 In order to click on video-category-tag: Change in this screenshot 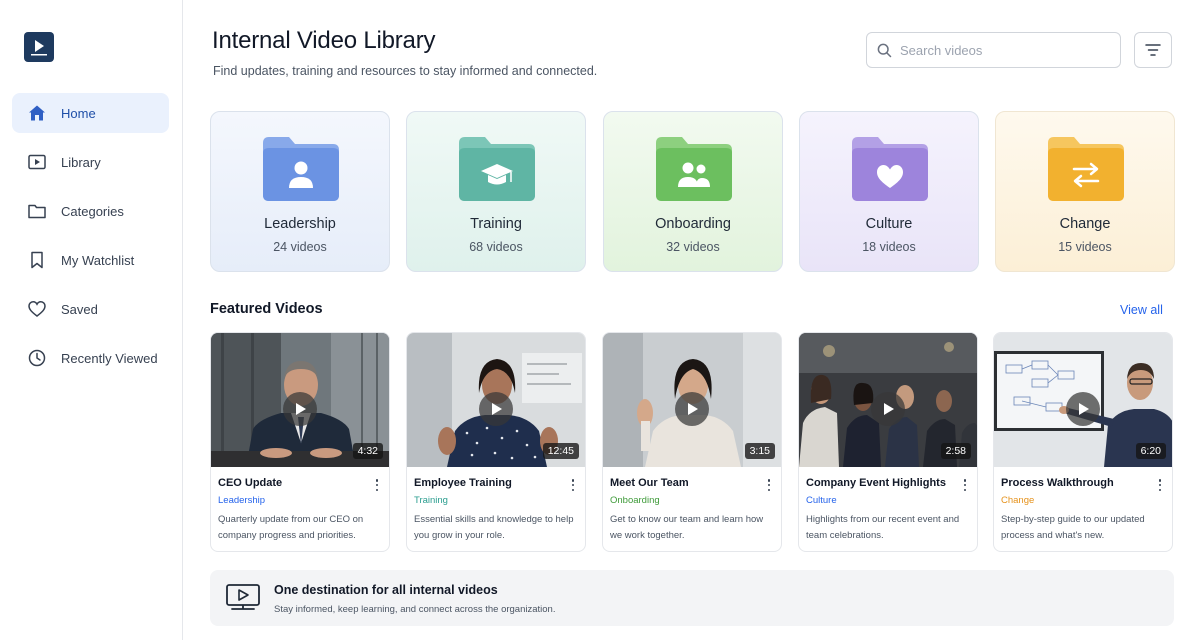, I will do `click(1018, 500)`.